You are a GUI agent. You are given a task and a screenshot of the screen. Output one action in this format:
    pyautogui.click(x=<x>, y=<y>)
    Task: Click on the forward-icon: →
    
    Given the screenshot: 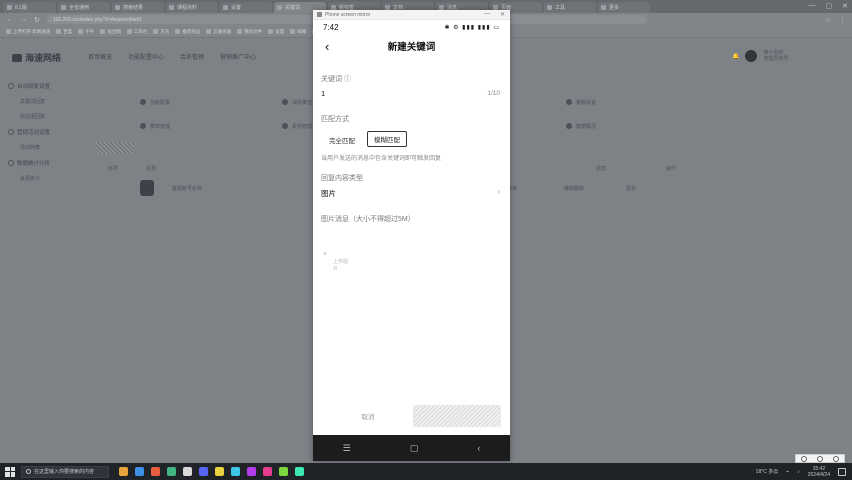 What is the action you would take?
    pyautogui.click(x=23, y=19)
    